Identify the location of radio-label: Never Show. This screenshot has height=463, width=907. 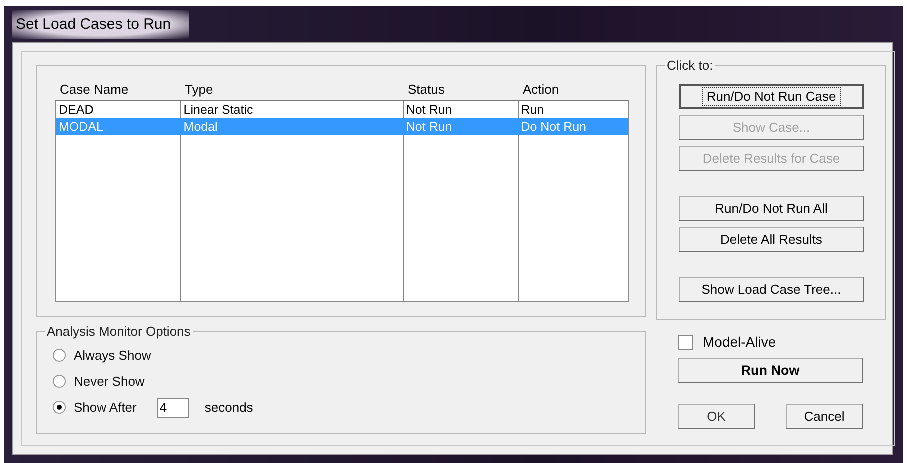
(109, 381).